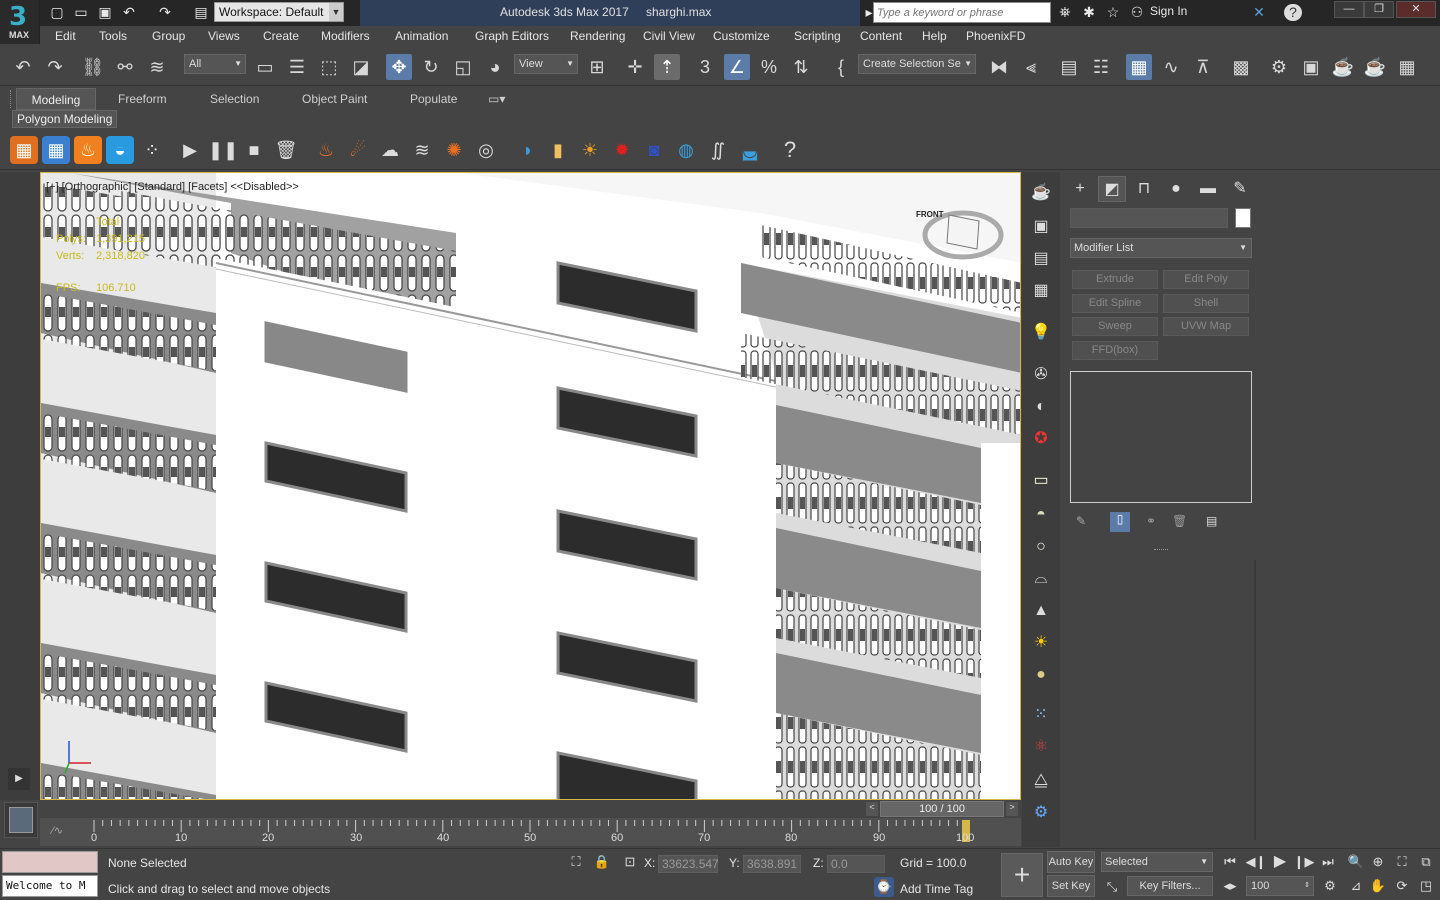 The height and width of the screenshot is (900, 1440). What do you see at coordinates (1012, 809) in the screenshot?
I see `next-frame-icon: >` at bounding box center [1012, 809].